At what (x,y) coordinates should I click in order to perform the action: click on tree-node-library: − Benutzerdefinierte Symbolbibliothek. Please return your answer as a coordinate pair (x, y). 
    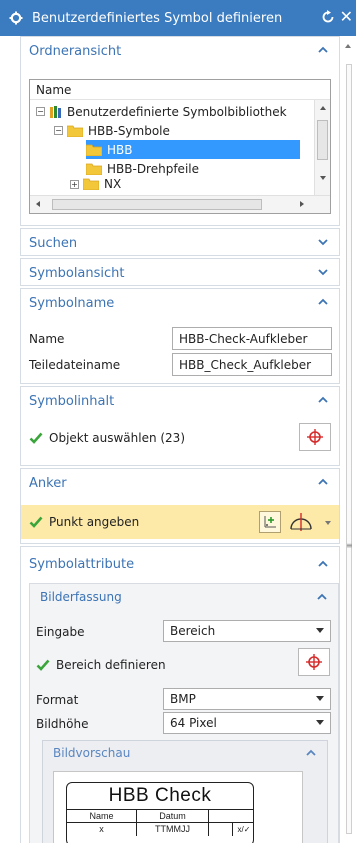
    Looking at the image, I should click on (161, 111).